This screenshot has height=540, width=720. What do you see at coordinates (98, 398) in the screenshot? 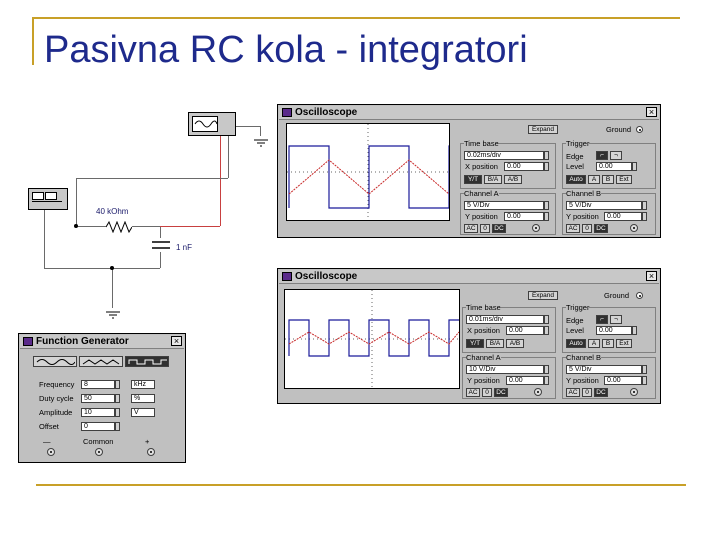
I see `fg-param-field: 50` at bounding box center [98, 398].